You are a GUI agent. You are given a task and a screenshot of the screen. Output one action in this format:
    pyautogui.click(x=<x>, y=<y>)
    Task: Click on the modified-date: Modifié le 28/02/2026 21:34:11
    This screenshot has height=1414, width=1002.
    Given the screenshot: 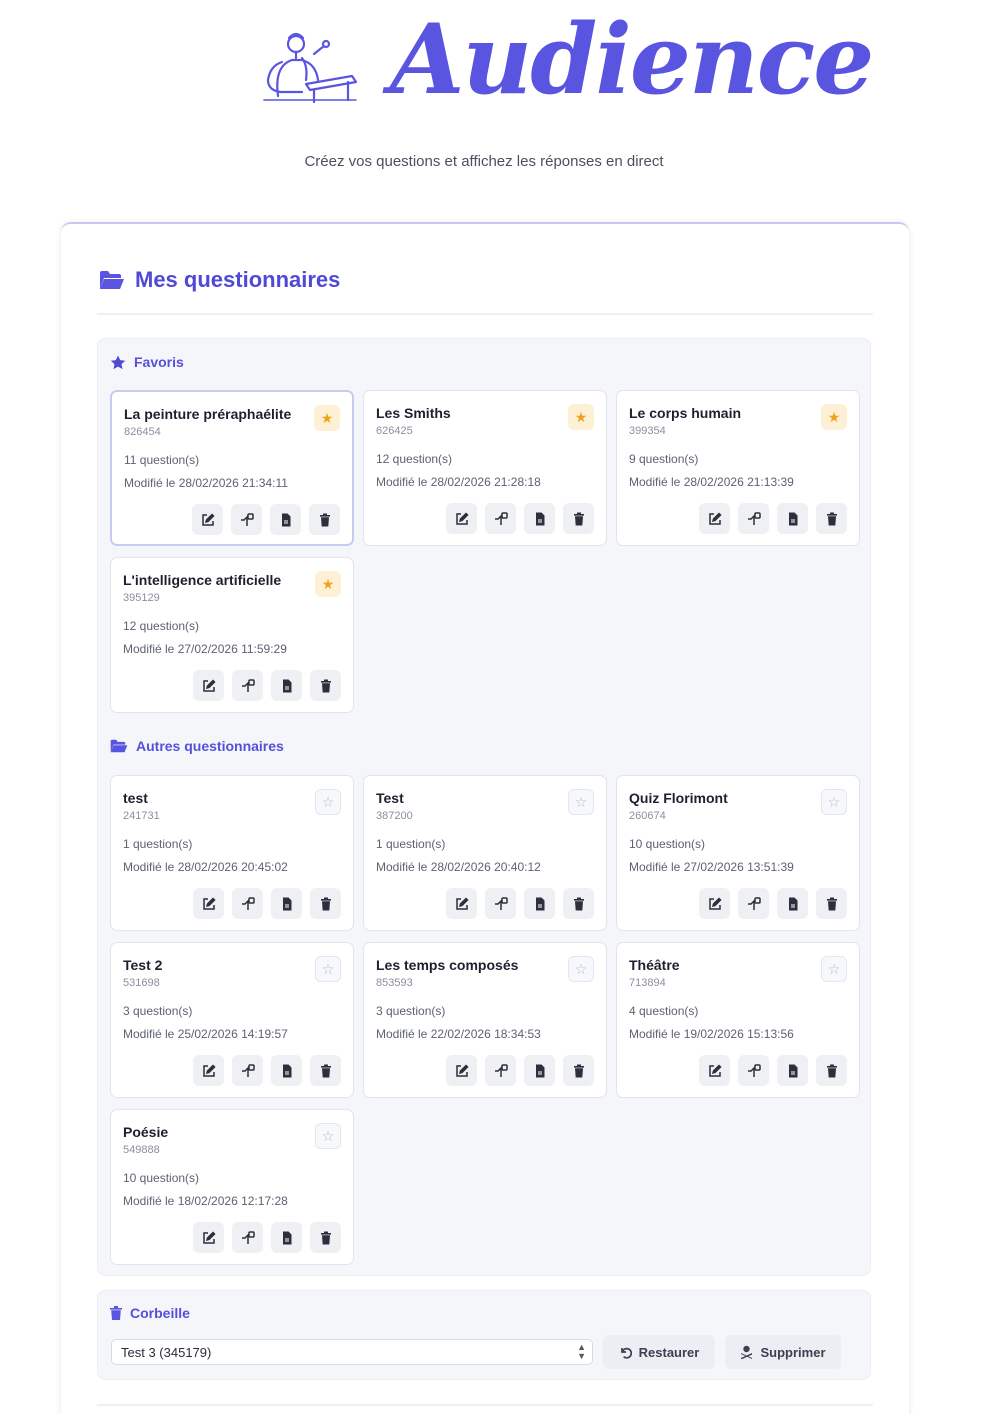 What is the action you would take?
    pyautogui.click(x=206, y=483)
    